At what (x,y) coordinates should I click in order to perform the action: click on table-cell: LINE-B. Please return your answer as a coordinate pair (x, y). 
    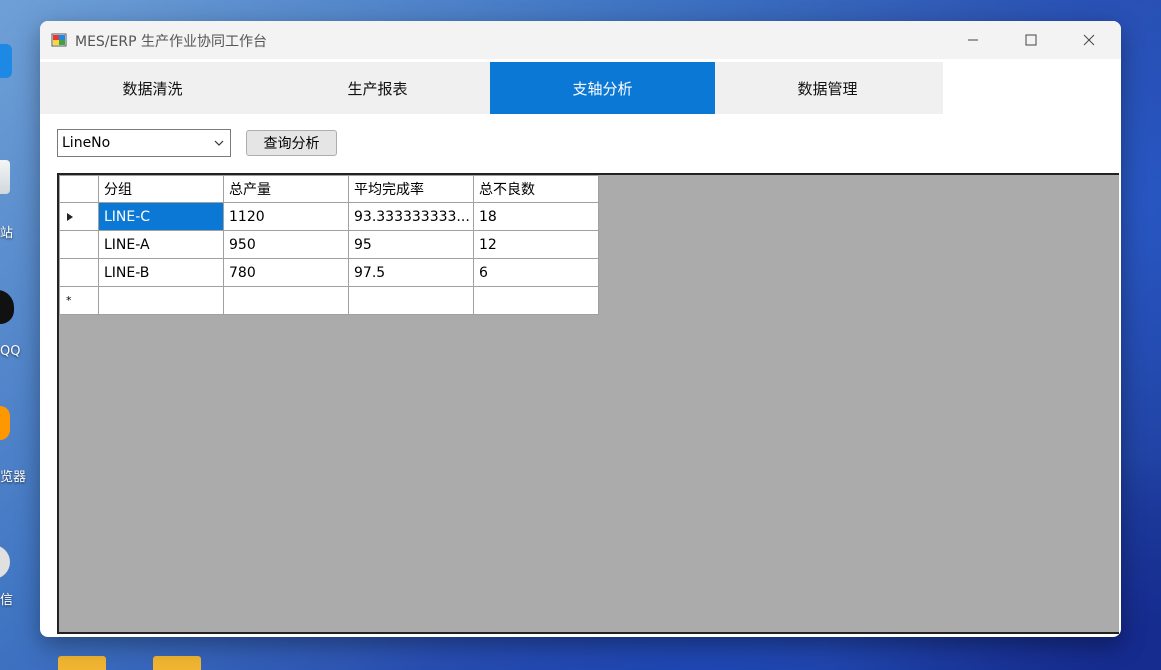
    Looking at the image, I should click on (161, 272).